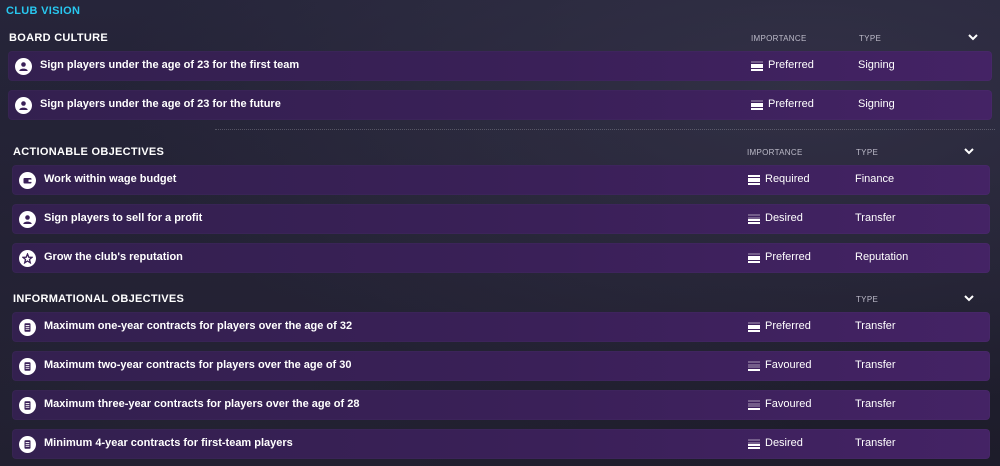 The width and height of the screenshot is (1000, 466). Describe the element at coordinates (110, 179) in the screenshot. I see `objective-text: Work within wage budget` at that location.